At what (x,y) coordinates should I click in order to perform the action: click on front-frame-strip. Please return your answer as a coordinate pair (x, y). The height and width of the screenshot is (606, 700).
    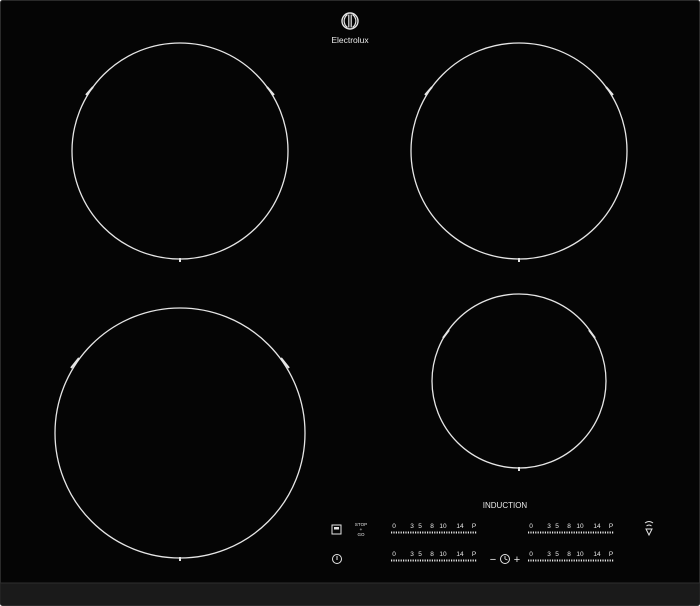
    Looking at the image, I should click on (350, 594).